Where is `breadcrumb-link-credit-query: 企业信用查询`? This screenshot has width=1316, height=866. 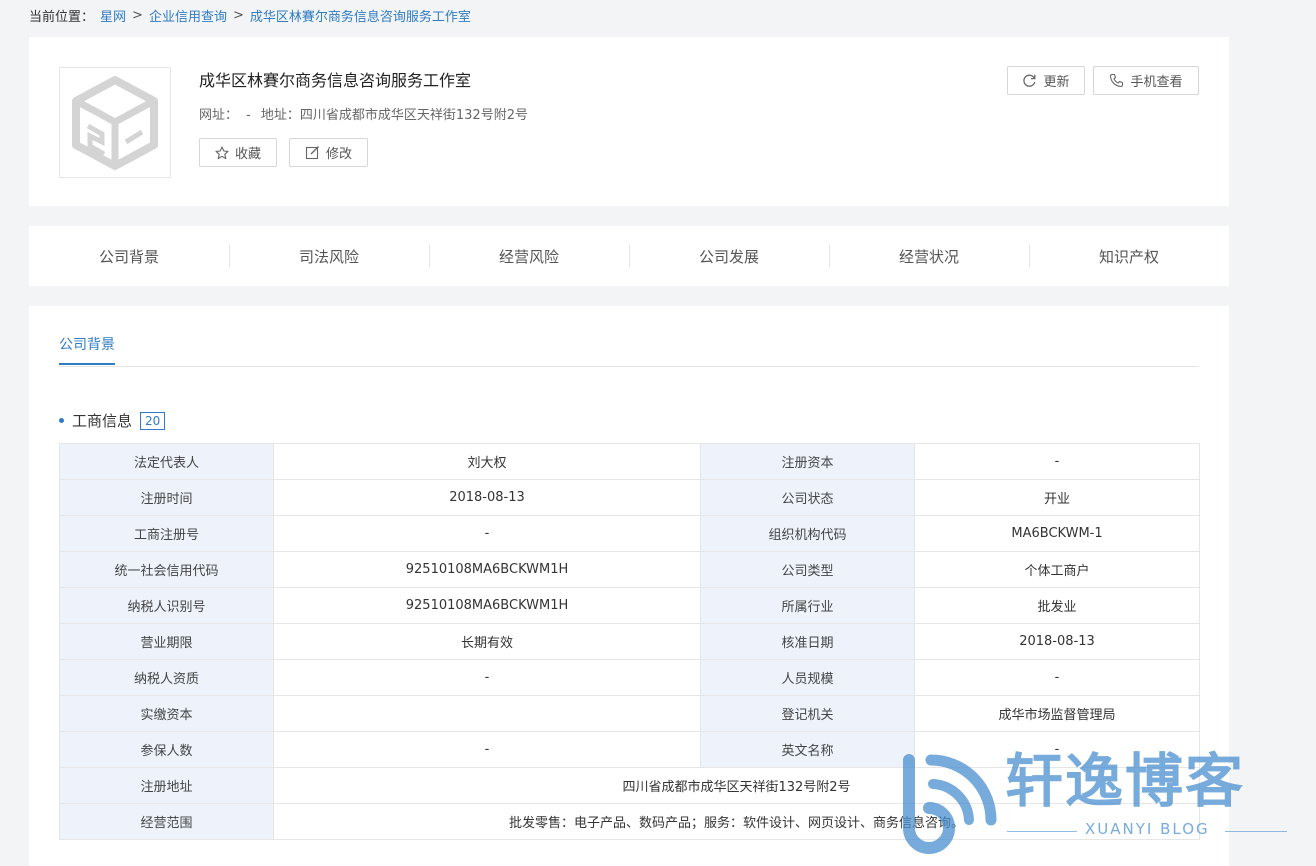
breadcrumb-link-credit-query: 企业信用查询 is located at coordinates (188, 15).